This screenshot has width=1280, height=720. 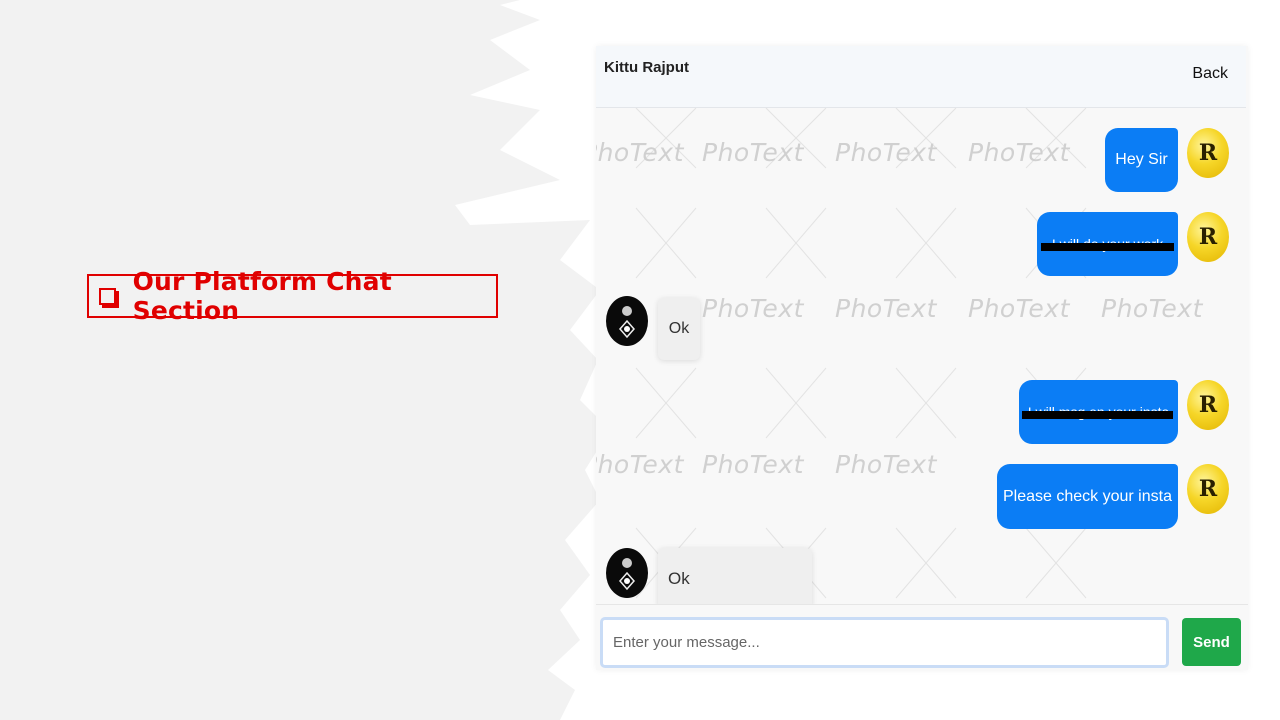 I want to click on outgoing-message: Hey Sir, so click(x=1141, y=160).